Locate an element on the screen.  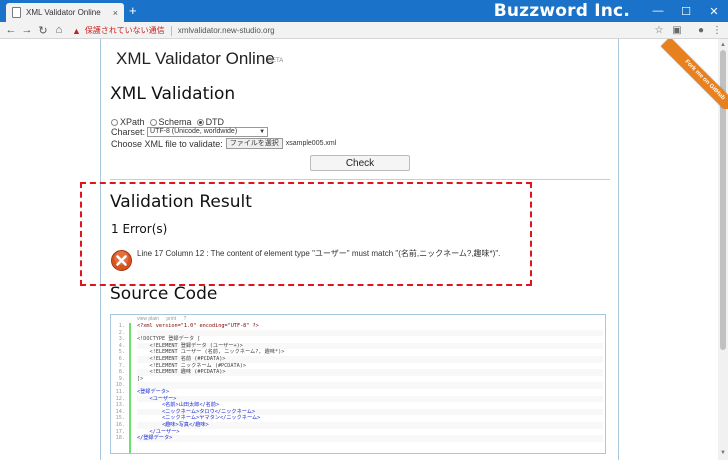
radio-xpath-label: XPath is located at coordinates (132, 122).